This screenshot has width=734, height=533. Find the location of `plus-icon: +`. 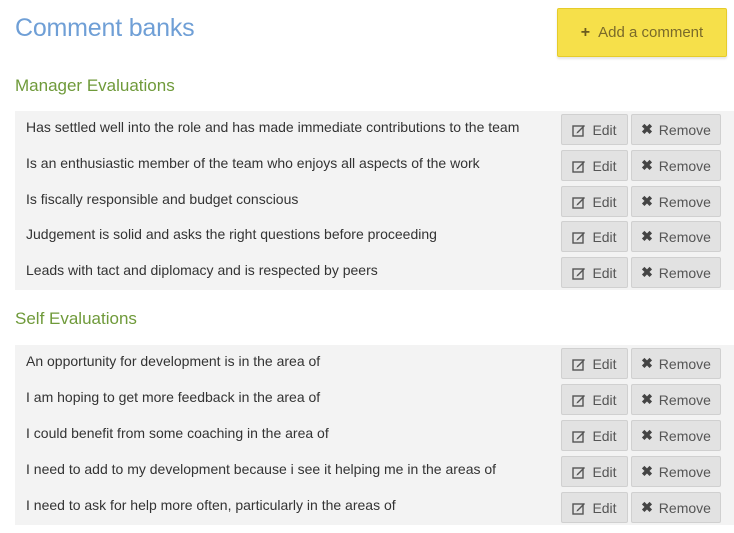

plus-icon: + is located at coordinates (585, 32).